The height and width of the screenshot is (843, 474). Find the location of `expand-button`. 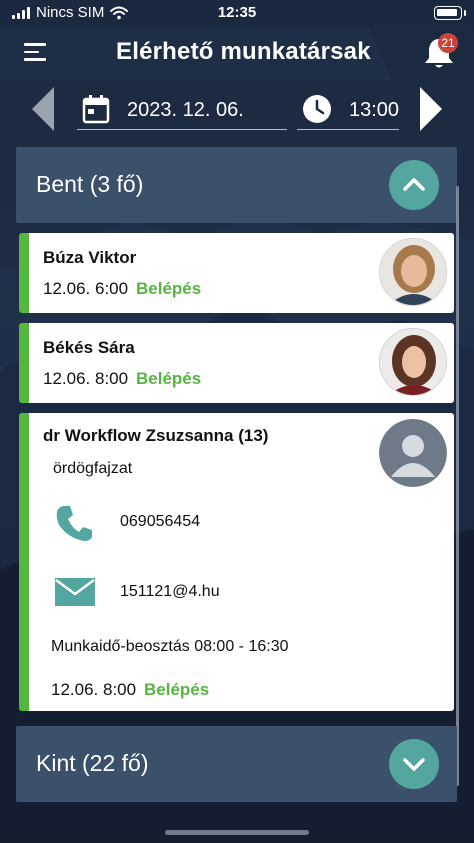

expand-button is located at coordinates (414, 764).